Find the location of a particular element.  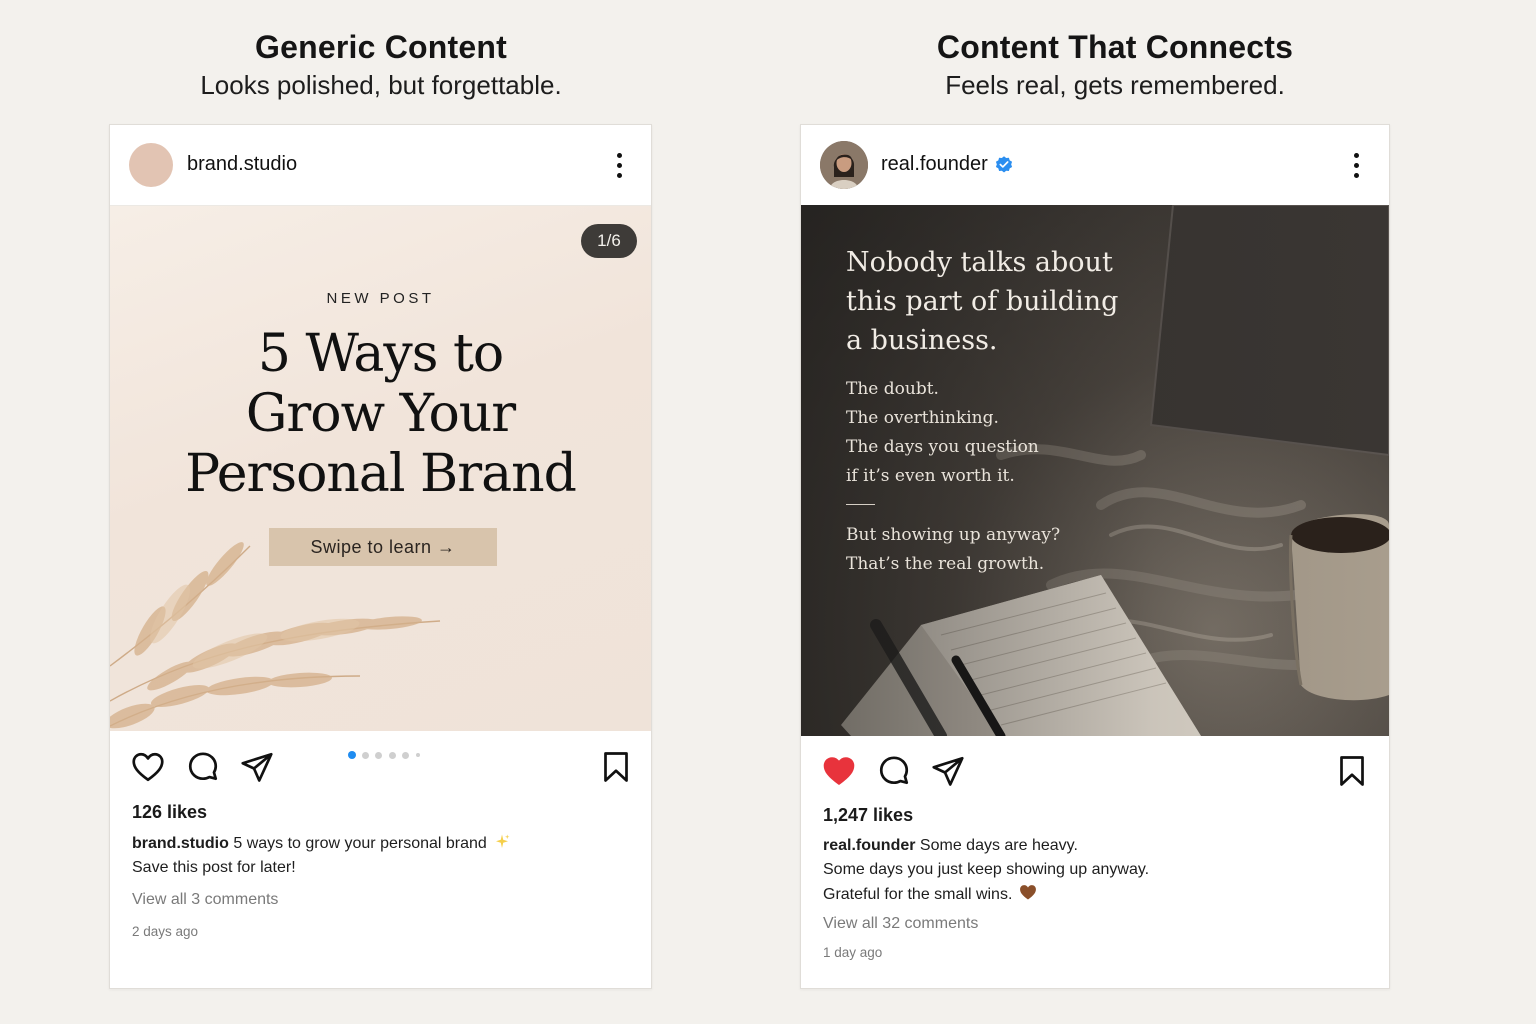

headline-line: Grow Your is located at coordinates (380, 414).